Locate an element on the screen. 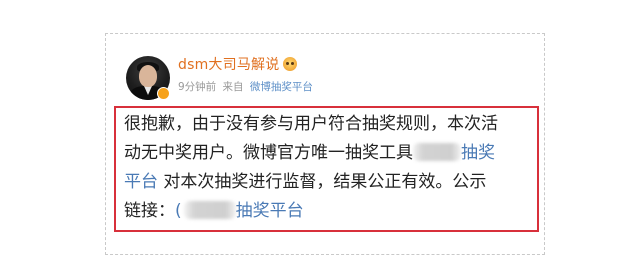 Image resolution: width=641 pixels, height=255 pixels. public-link: 抽奖平台 is located at coordinates (270, 211).